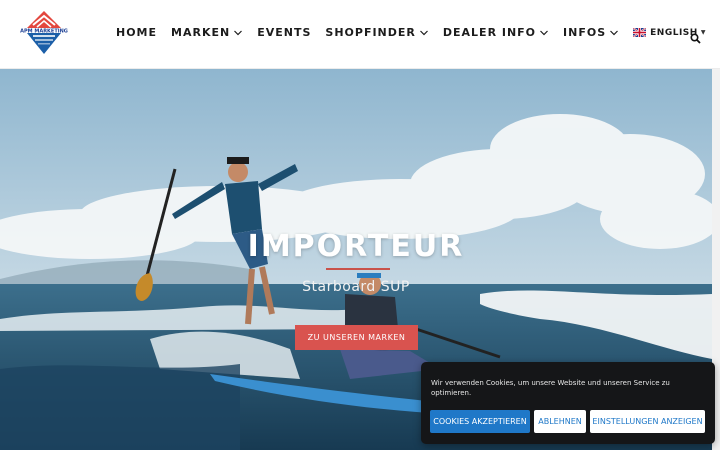 The image size is (720, 450). Describe the element at coordinates (358, 269) in the screenshot. I see `hero-divider` at that location.